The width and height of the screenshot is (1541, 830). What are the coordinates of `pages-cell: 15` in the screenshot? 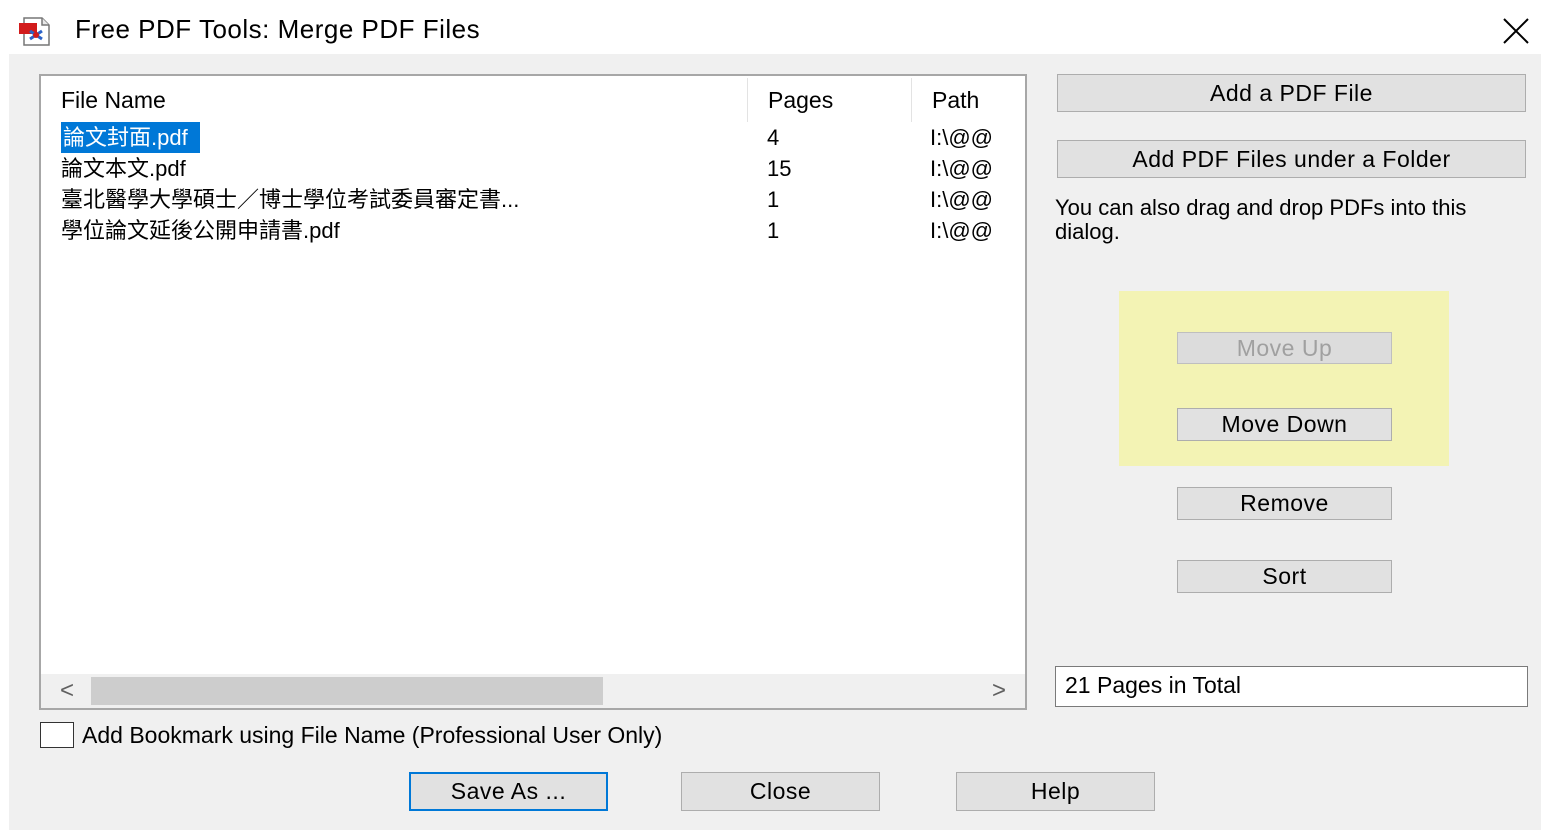 It's located at (779, 168).